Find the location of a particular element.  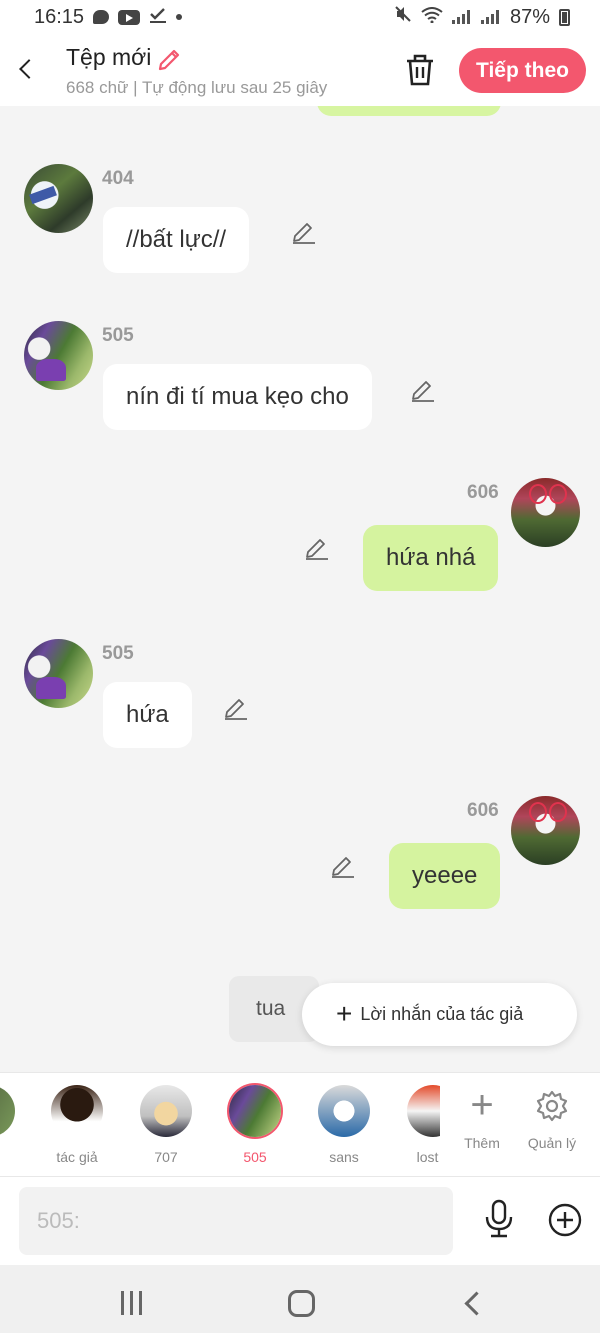

previous-message-bubble is located at coordinates (409, 111).